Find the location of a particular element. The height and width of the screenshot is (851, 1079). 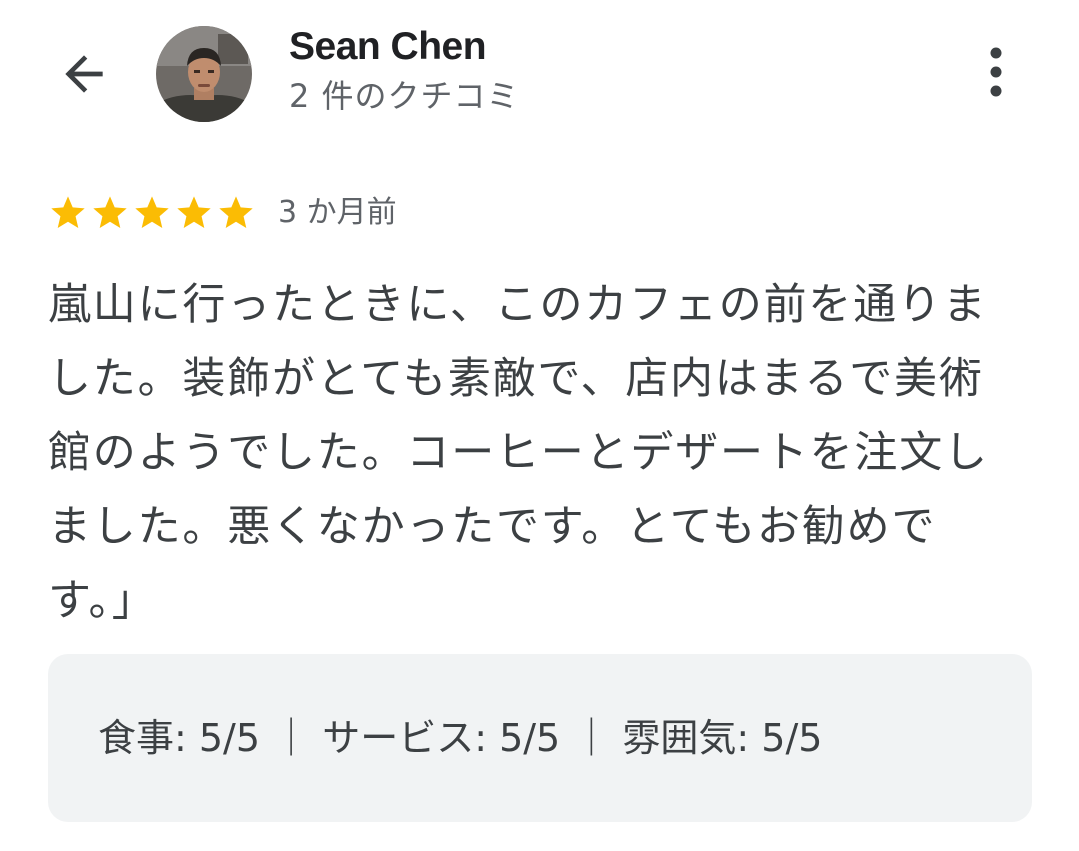

rating-row: 3 か月前 is located at coordinates (222, 213).